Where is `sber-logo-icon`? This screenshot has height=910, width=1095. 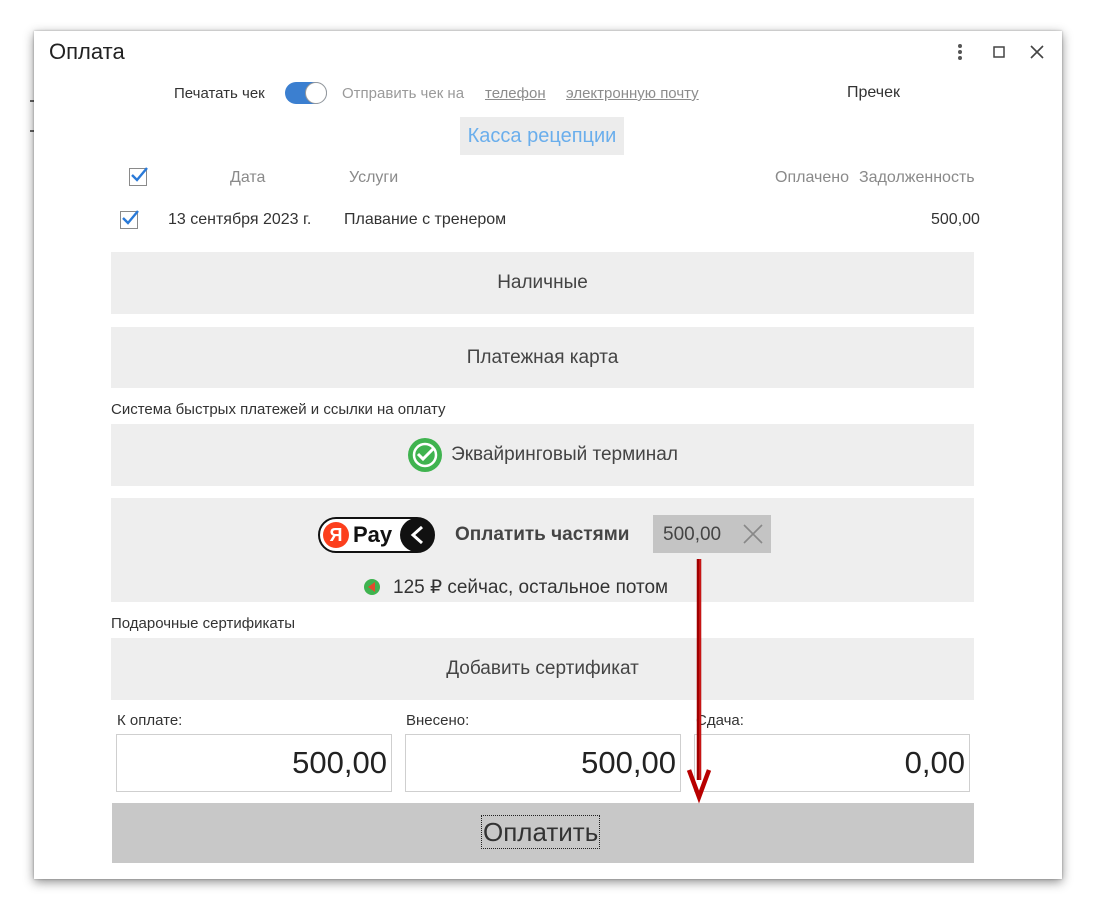 sber-logo-icon is located at coordinates (425, 455).